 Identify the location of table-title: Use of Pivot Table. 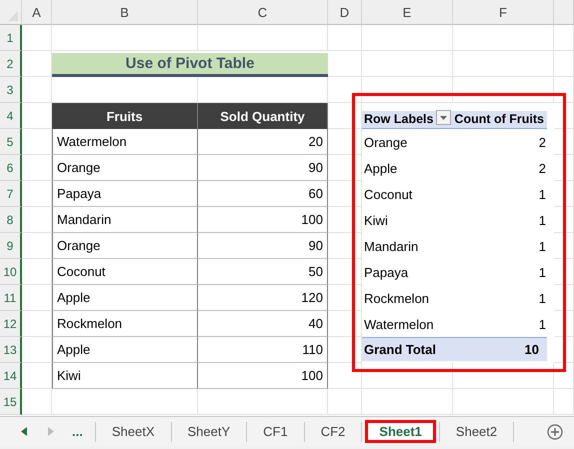
(190, 65).